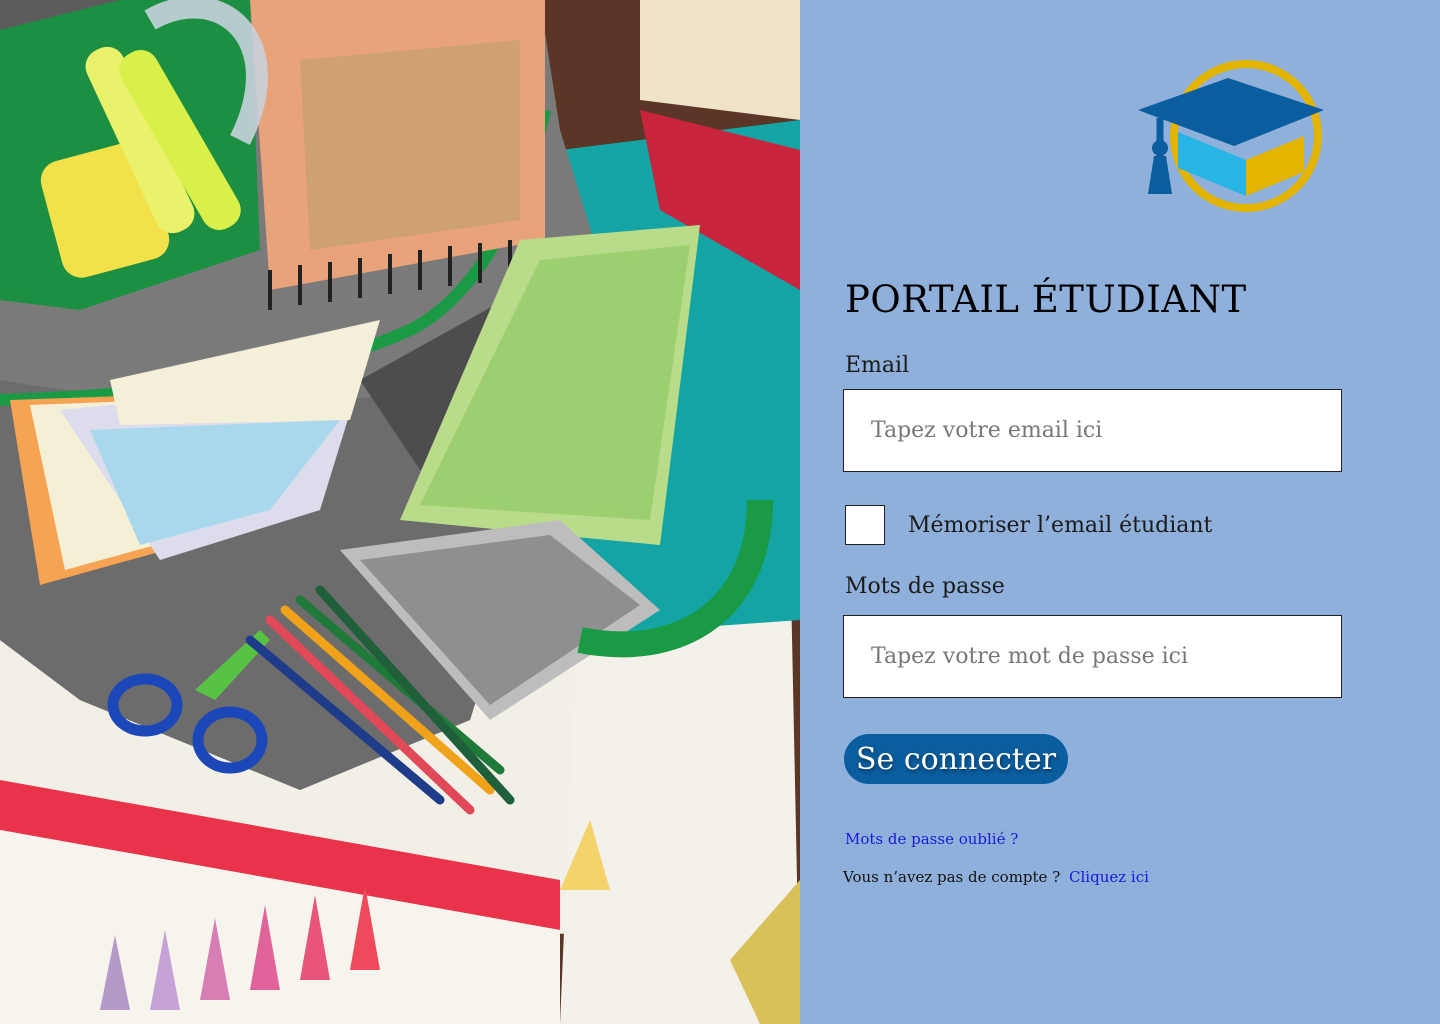 The height and width of the screenshot is (1024, 1440). Describe the element at coordinates (952, 877) in the screenshot. I see `signup-text: Vous n’avez pas de compte ?` at that location.